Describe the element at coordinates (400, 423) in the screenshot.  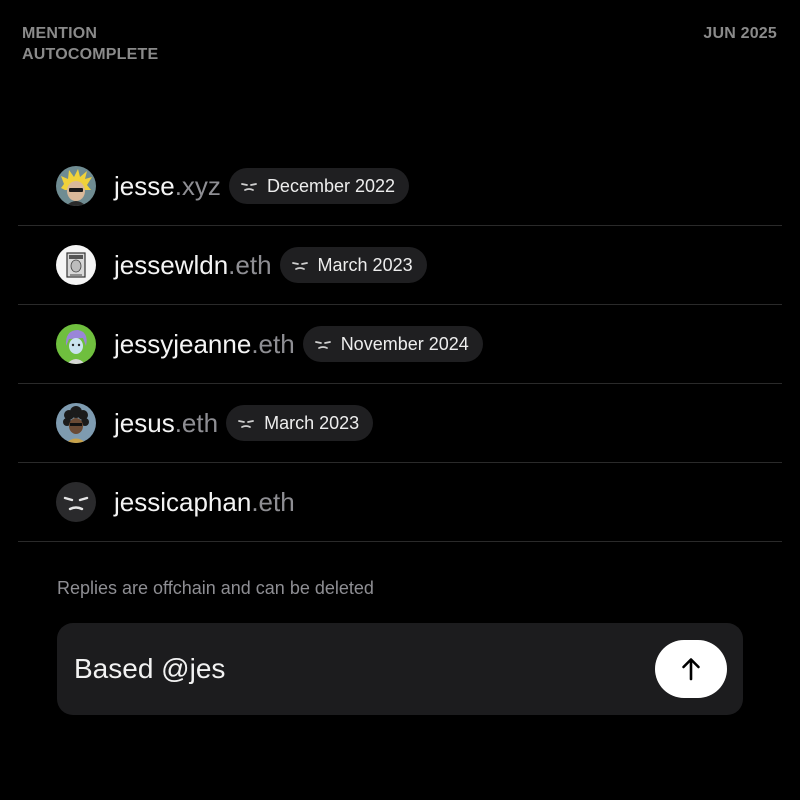
I see `mention-suggestion-item: jesus.eth March 2023` at that location.